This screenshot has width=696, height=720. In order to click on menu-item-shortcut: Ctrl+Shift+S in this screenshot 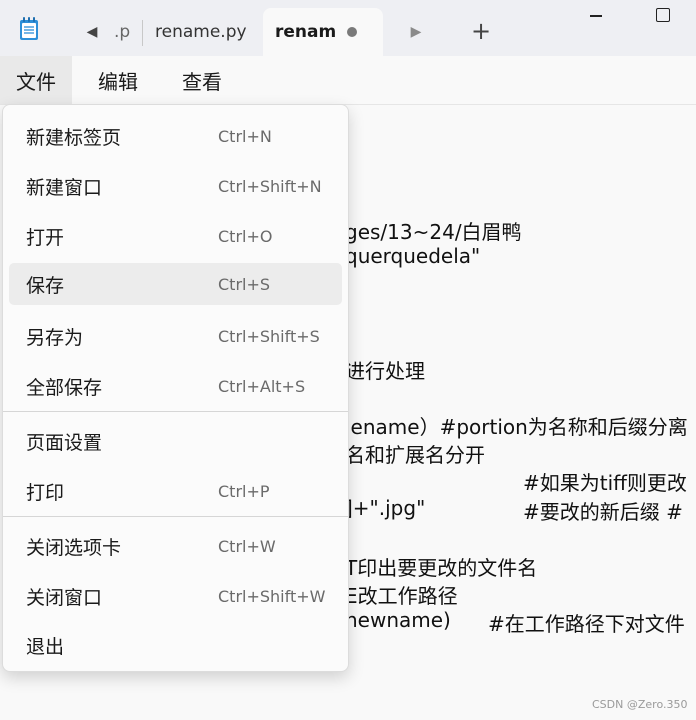, I will do `click(269, 336)`.